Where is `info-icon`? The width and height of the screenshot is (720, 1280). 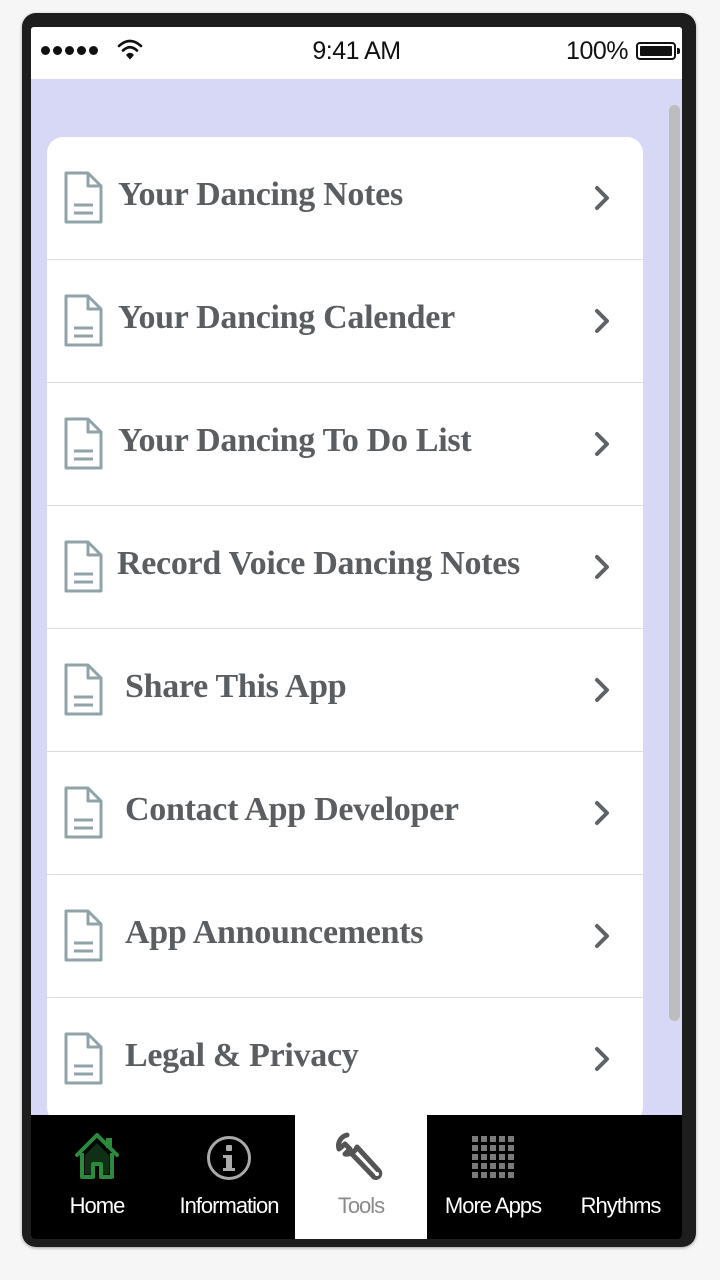
info-icon is located at coordinates (229, 1158).